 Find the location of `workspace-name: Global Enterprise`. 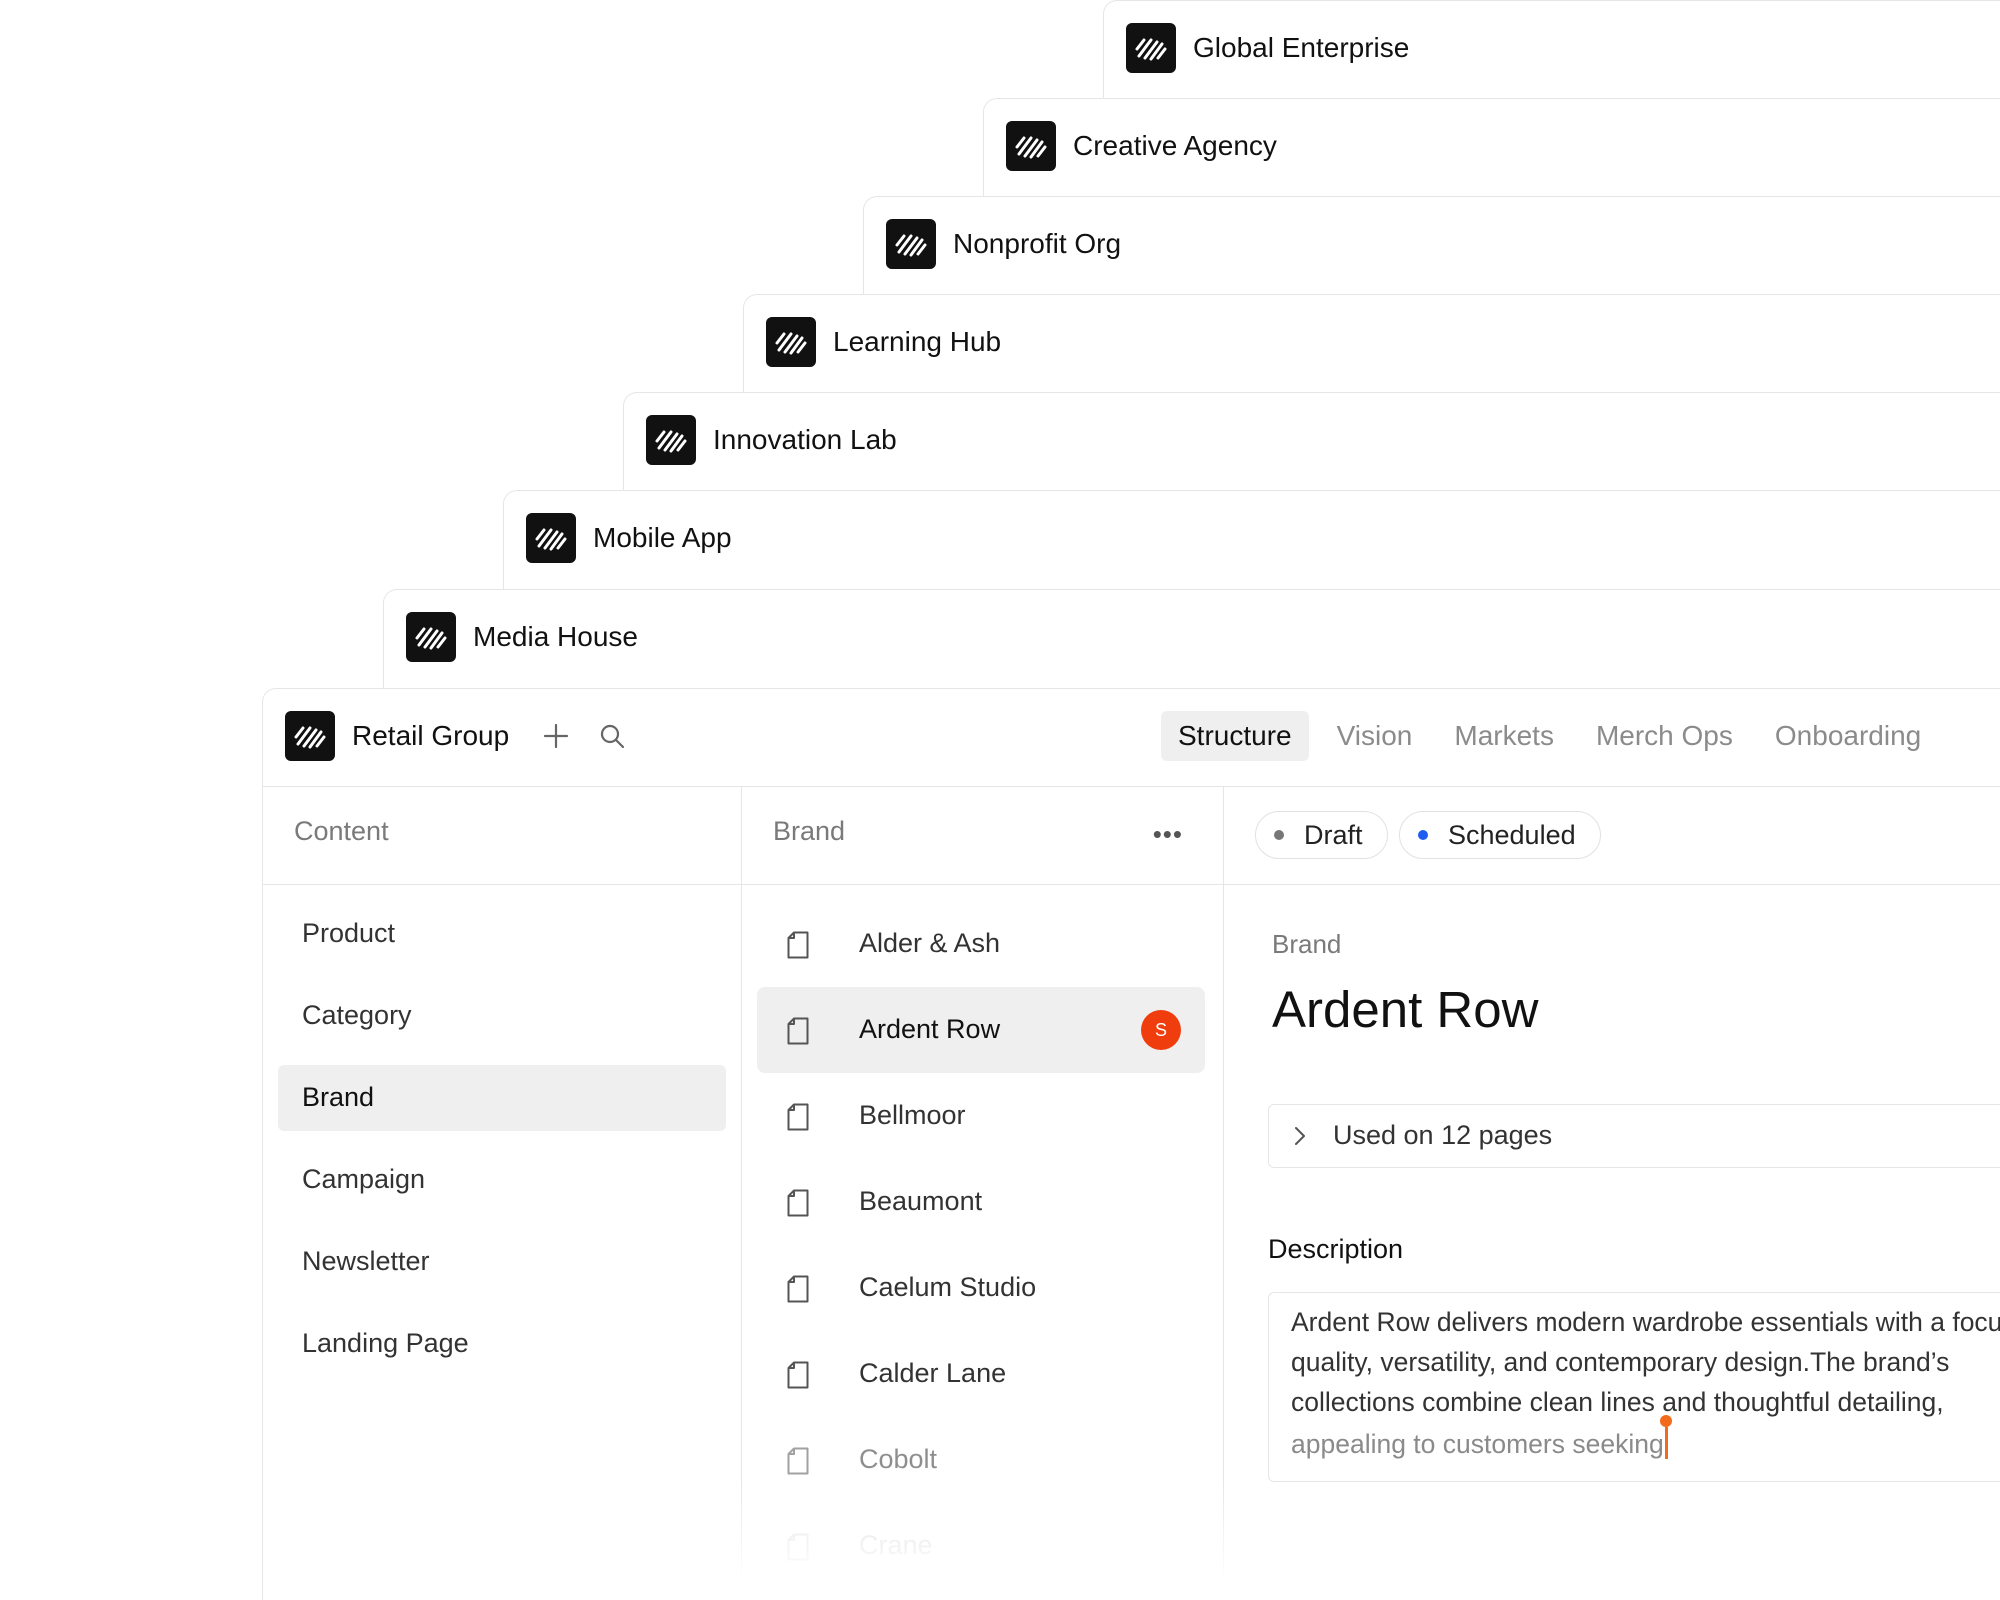

workspace-name: Global Enterprise is located at coordinates (1301, 47).